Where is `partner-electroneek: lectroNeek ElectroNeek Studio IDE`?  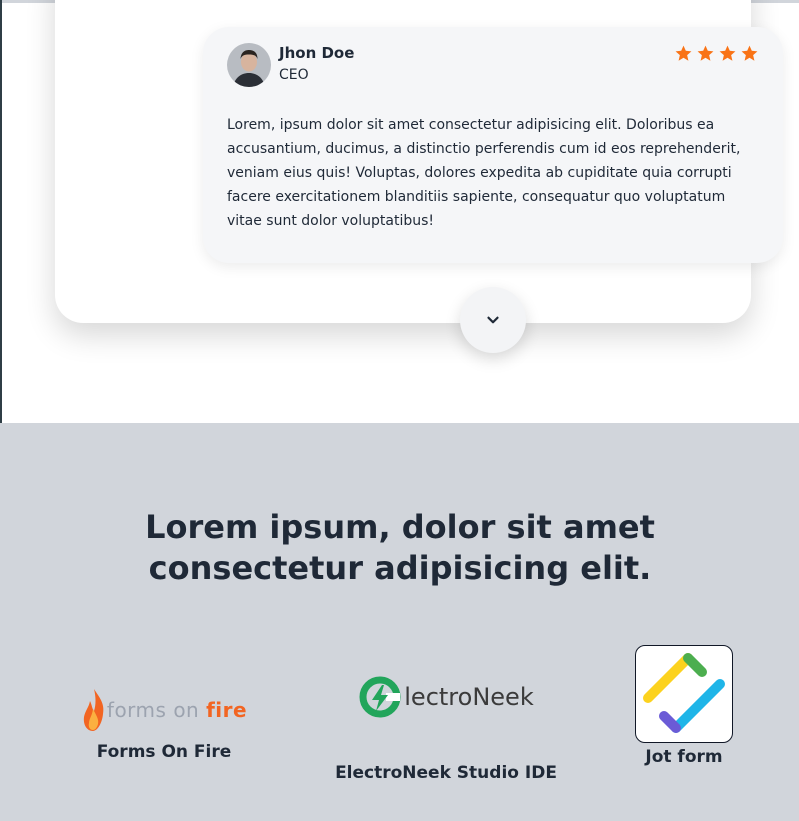
partner-electroneek: lectroNeek ElectroNeek Studio IDE is located at coordinates (446, 714).